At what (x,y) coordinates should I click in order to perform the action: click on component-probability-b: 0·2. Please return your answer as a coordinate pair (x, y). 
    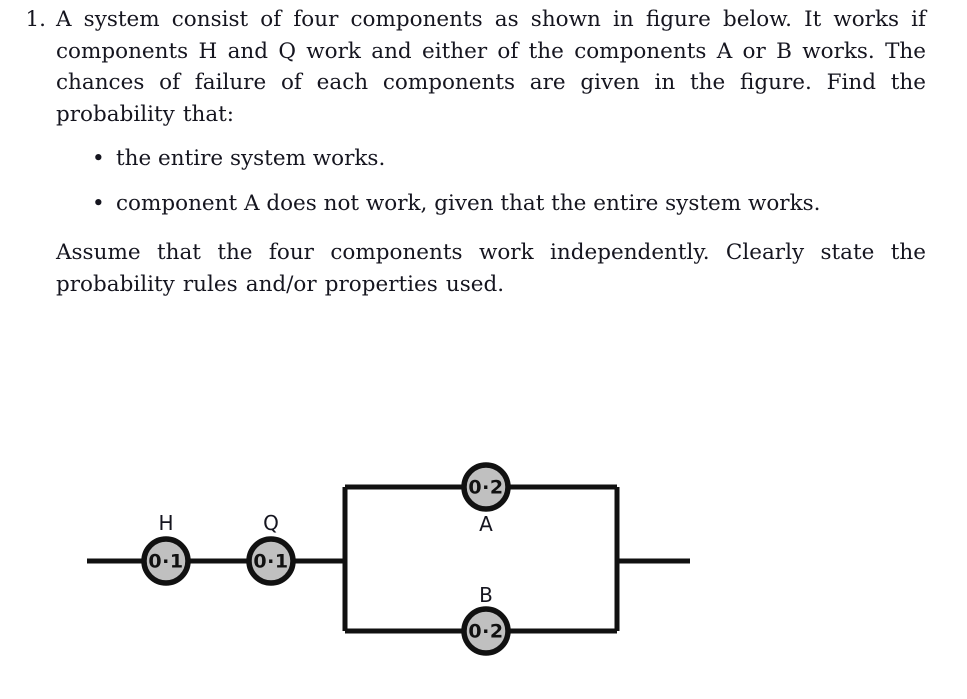
    Looking at the image, I should click on (485, 632).